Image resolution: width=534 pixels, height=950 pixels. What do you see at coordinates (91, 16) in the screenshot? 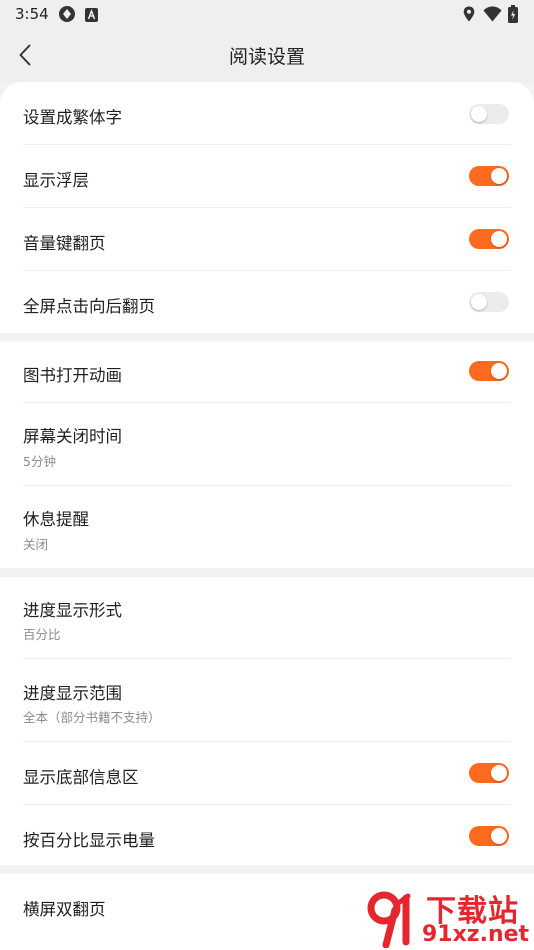
I see `a-notification-icon` at bounding box center [91, 16].